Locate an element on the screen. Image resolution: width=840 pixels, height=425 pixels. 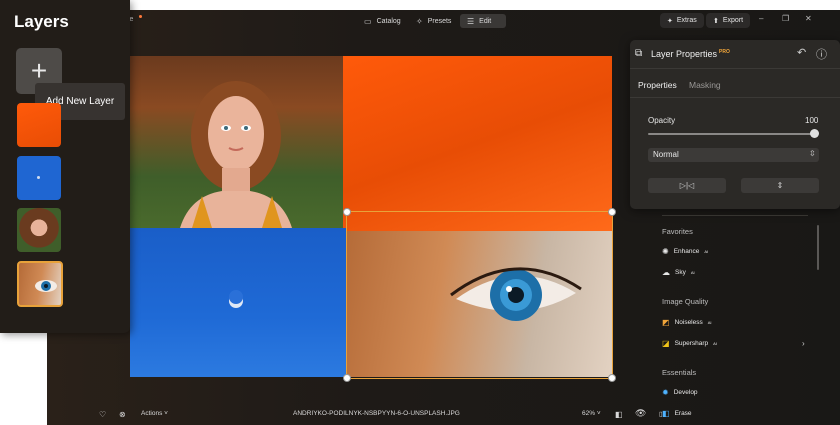
properties-title: Layer Properties is located at coordinates (684, 54).